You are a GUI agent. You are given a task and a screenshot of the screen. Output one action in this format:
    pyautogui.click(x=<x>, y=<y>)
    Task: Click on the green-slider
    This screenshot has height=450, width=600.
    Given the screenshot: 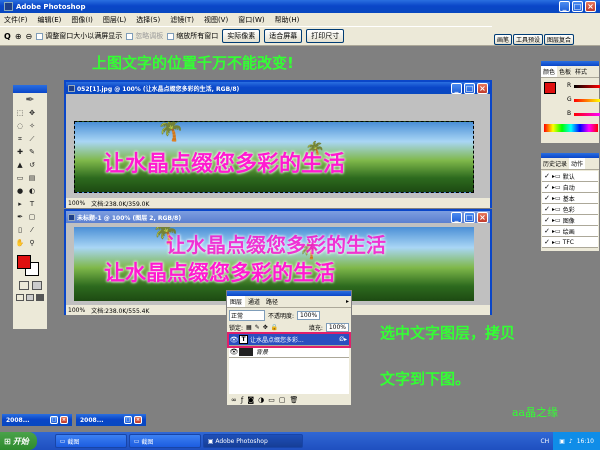 What is the action you would take?
    pyautogui.click(x=587, y=100)
    